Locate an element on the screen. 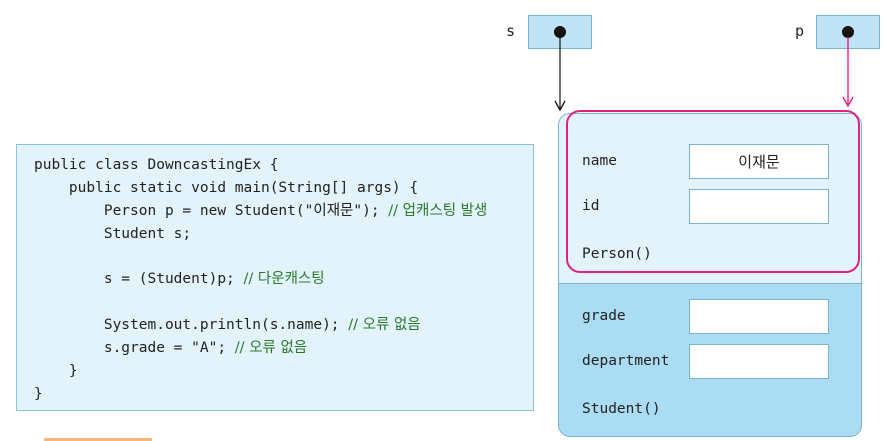 This screenshot has width=887, height=441. arrows-layer is located at coordinates (704, 74).